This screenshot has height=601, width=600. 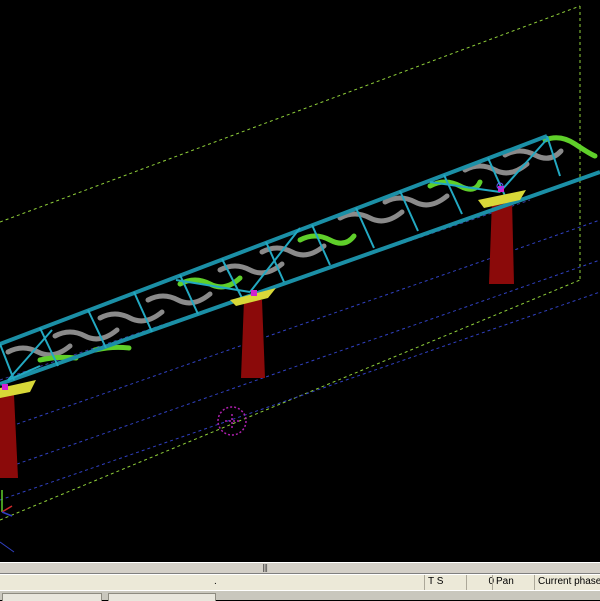 I want to click on pier-left, so click(x=9, y=436).